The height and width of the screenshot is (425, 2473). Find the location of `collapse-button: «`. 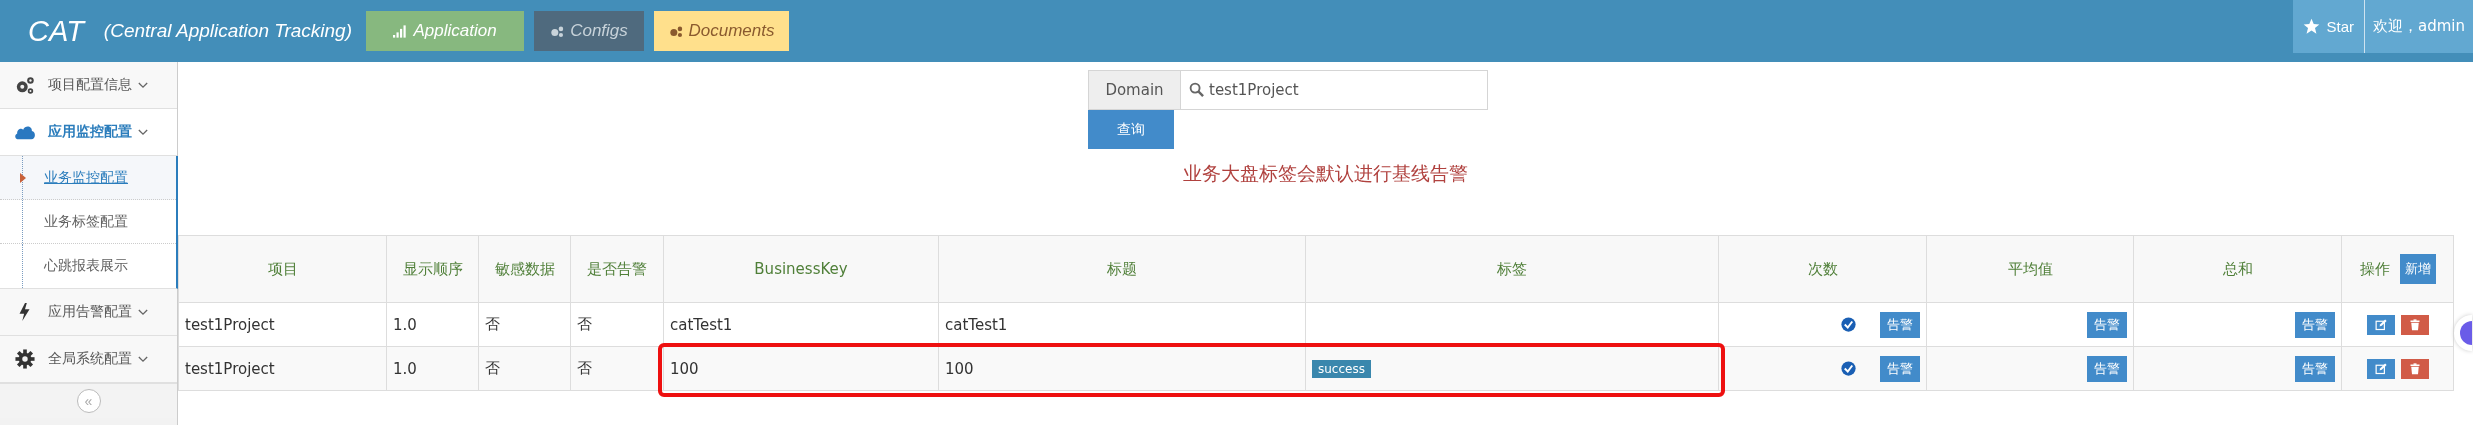

collapse-button: « is located at coordinates (88, 401).